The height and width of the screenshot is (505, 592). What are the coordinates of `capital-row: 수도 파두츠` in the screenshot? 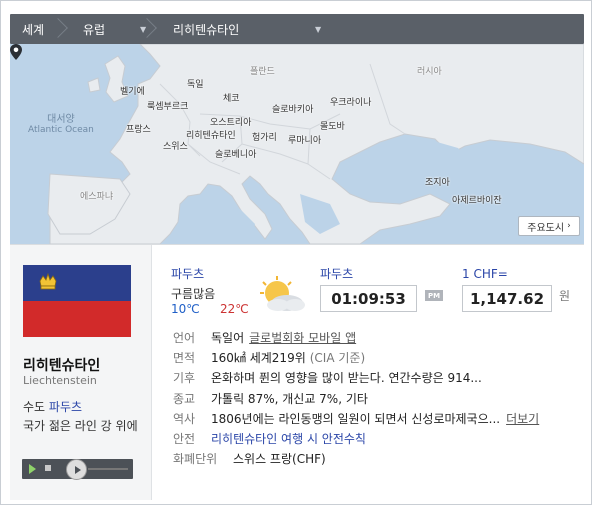 It's located at (52, 406).